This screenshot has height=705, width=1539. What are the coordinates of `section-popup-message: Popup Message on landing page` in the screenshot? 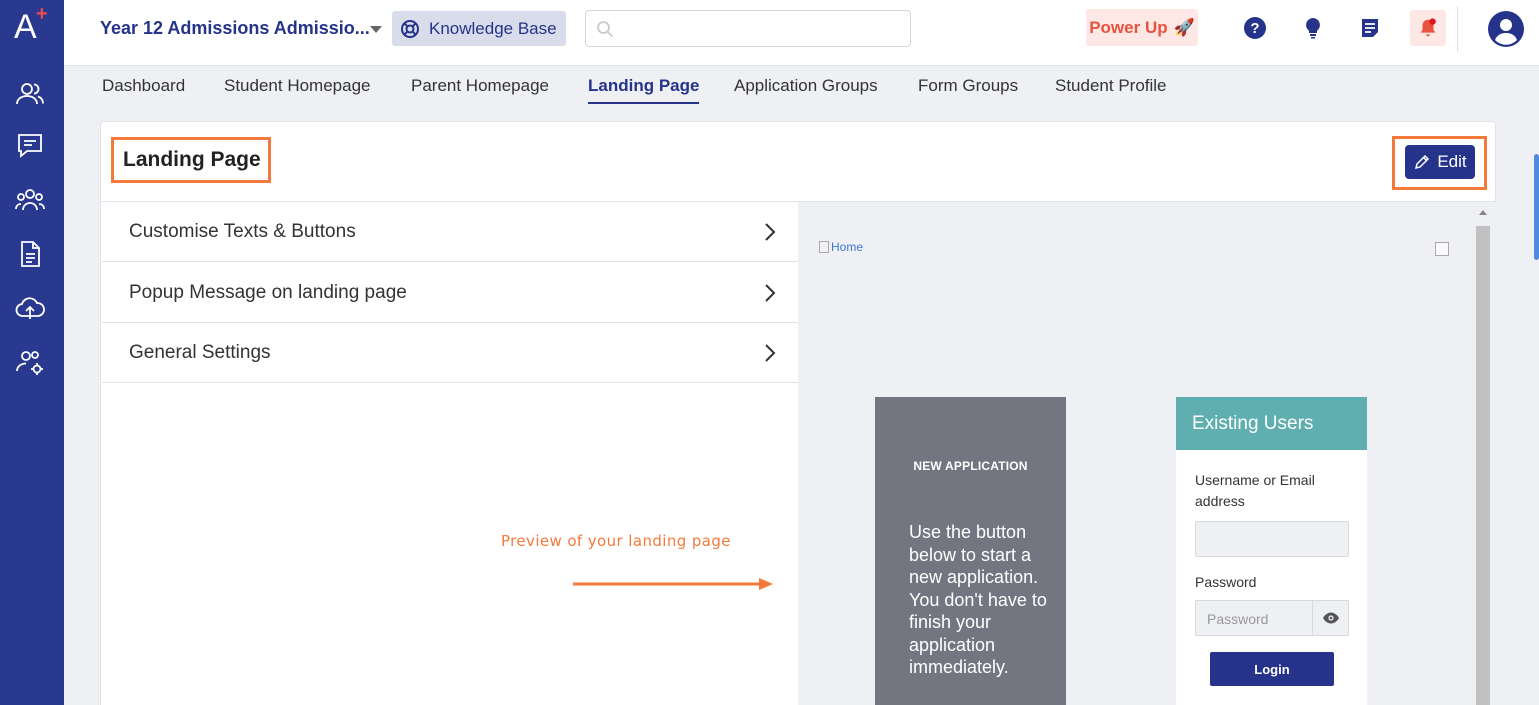 It's located at (450, 293).